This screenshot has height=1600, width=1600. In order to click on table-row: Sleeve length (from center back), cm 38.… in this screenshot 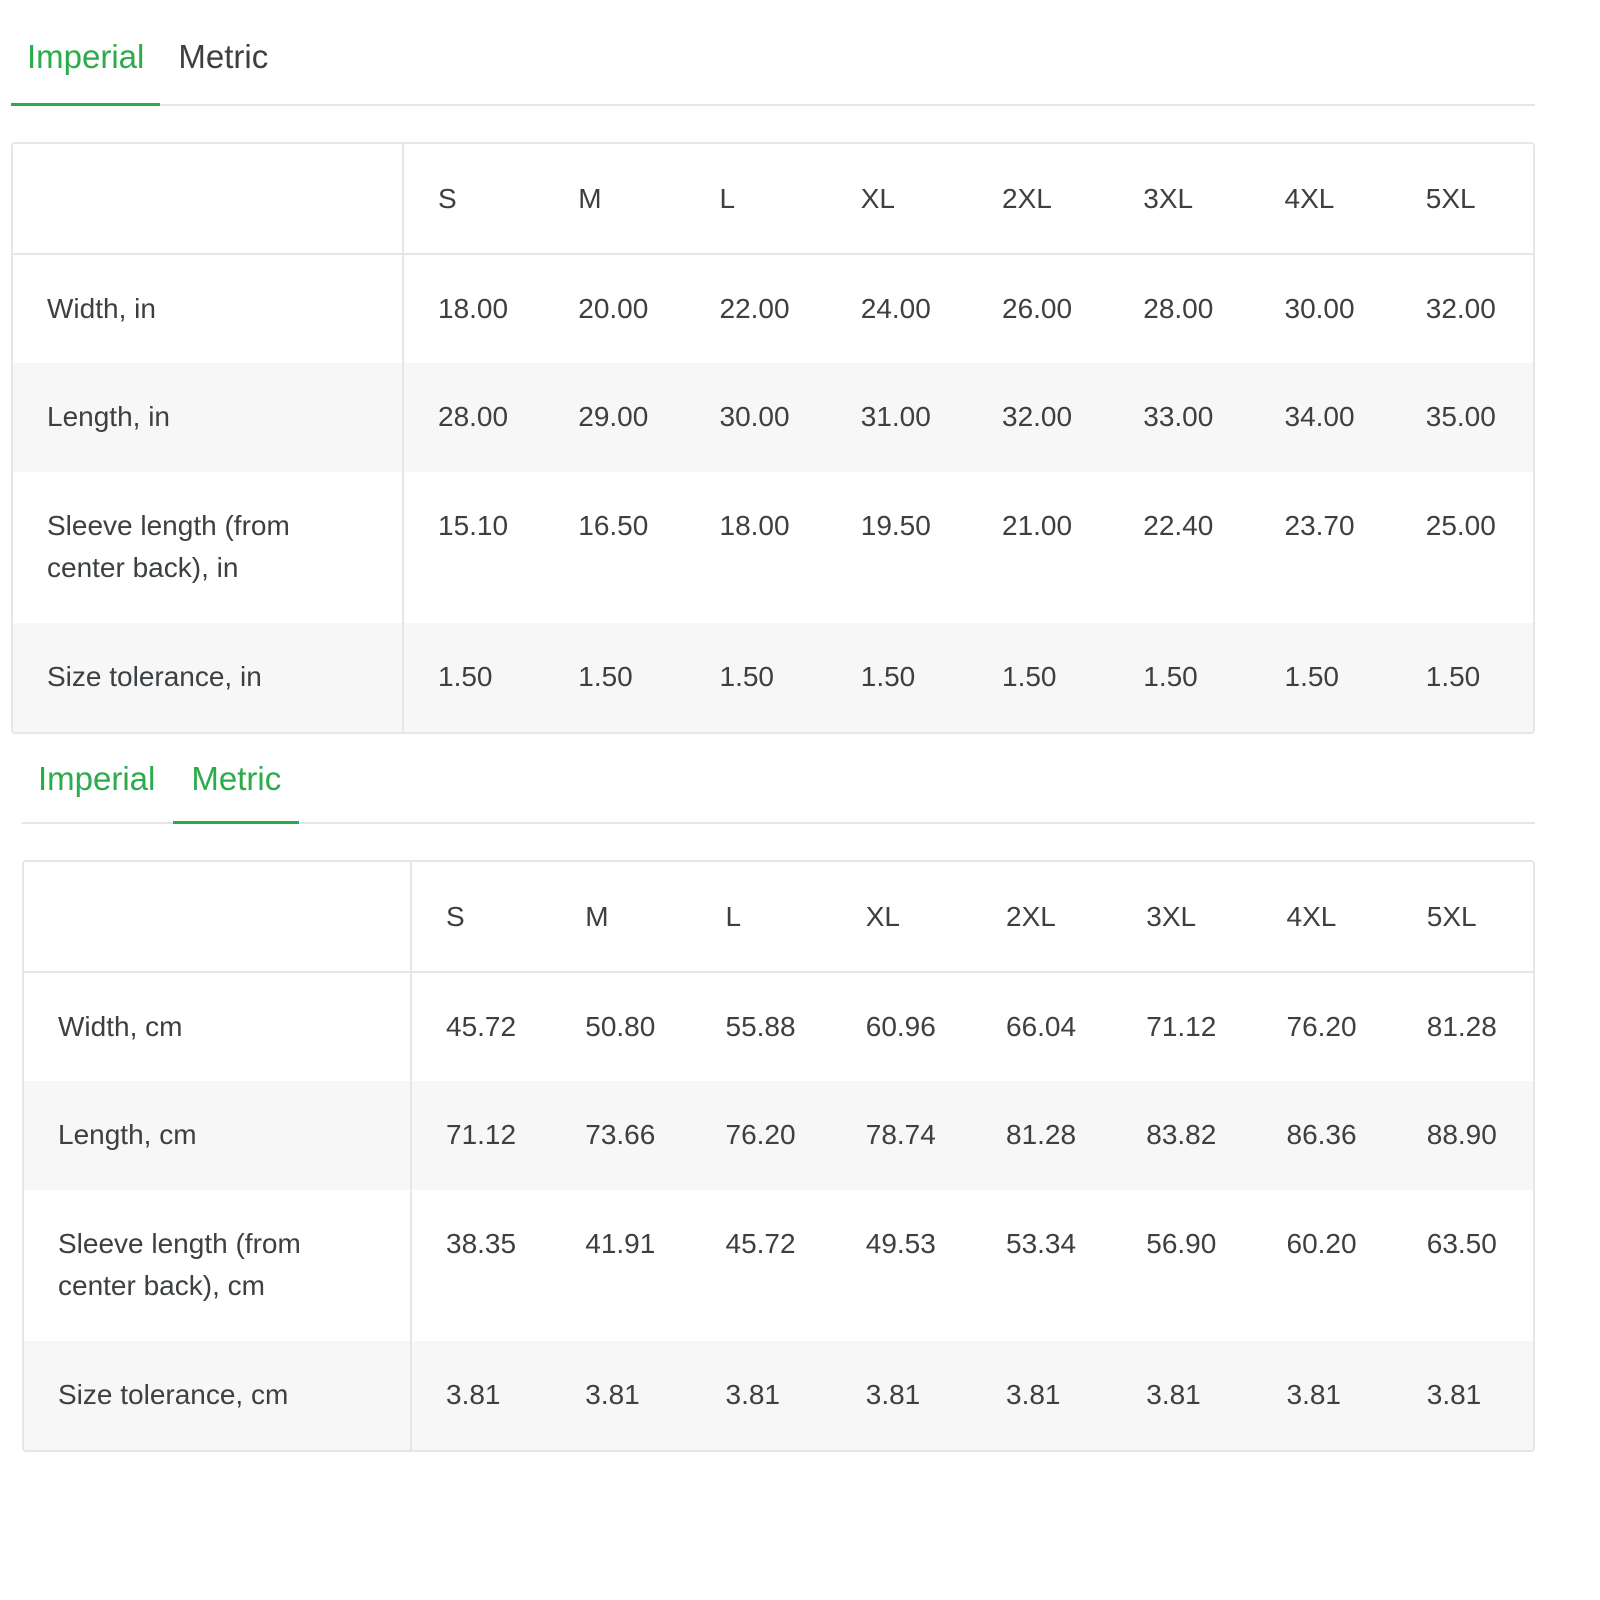, I will do `click(778, 1265)`.